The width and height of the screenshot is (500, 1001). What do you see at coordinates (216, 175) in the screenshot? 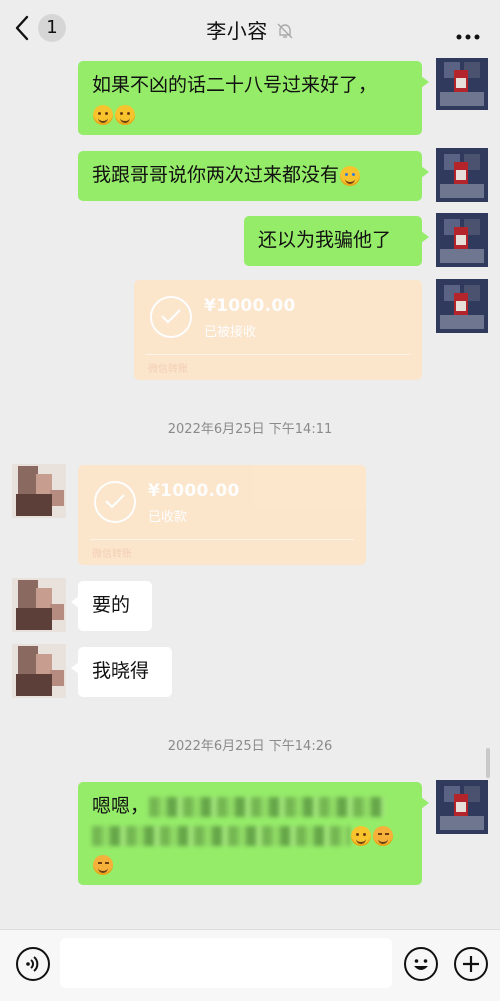
I see `message-text: 我跟哥哥说你两次过来都没有` at bounding box center [216, 175].